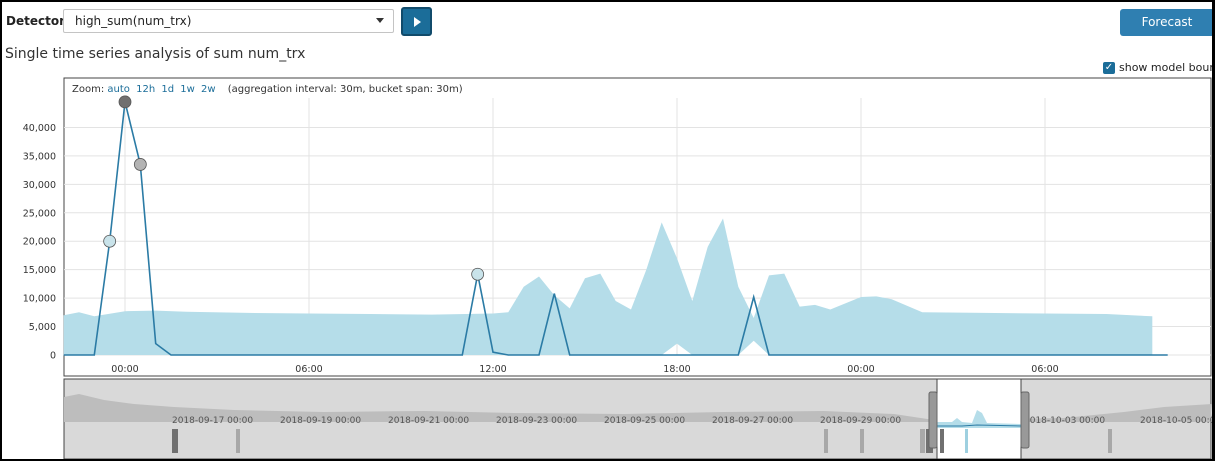  Describe the element at coordinates (1064, 421) in the screenshot. I see `context-date-label: 2018-10-03 00:00` at that location.